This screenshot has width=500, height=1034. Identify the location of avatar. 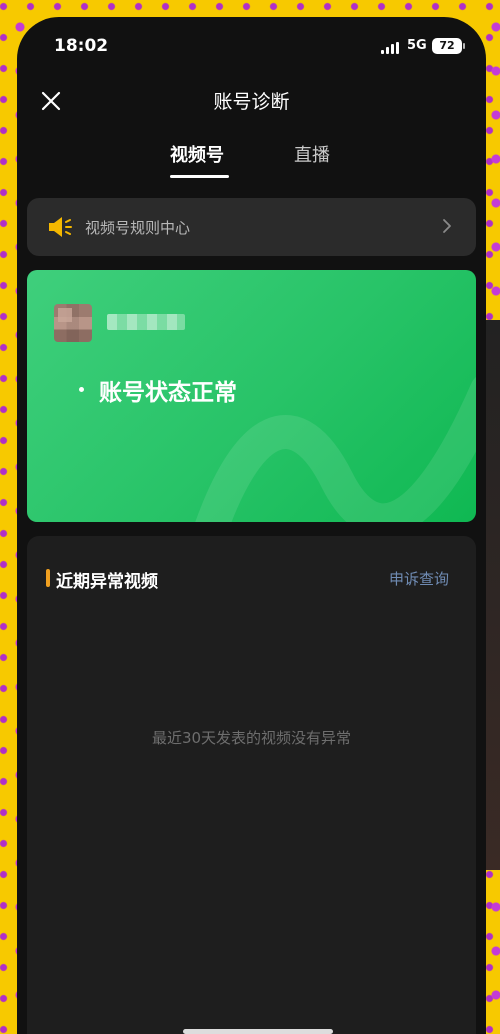
(73, 323).